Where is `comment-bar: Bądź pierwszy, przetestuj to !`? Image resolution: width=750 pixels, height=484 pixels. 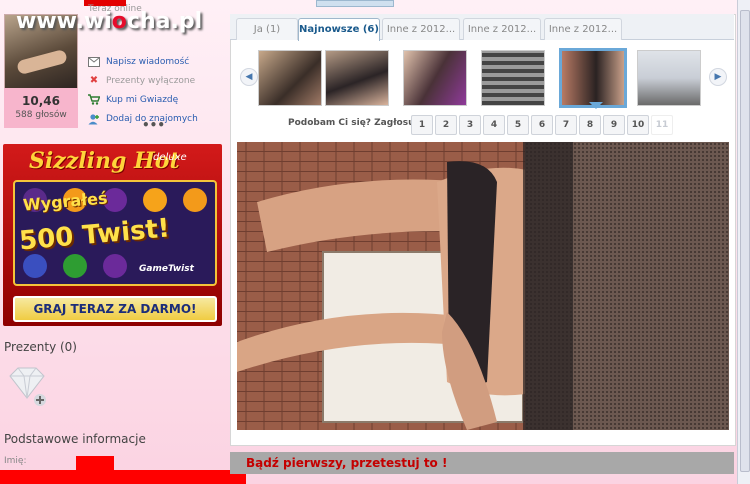
comment-bar: Bądź pierwszy, przetestuj to ! is located at coordinates (482, 463).